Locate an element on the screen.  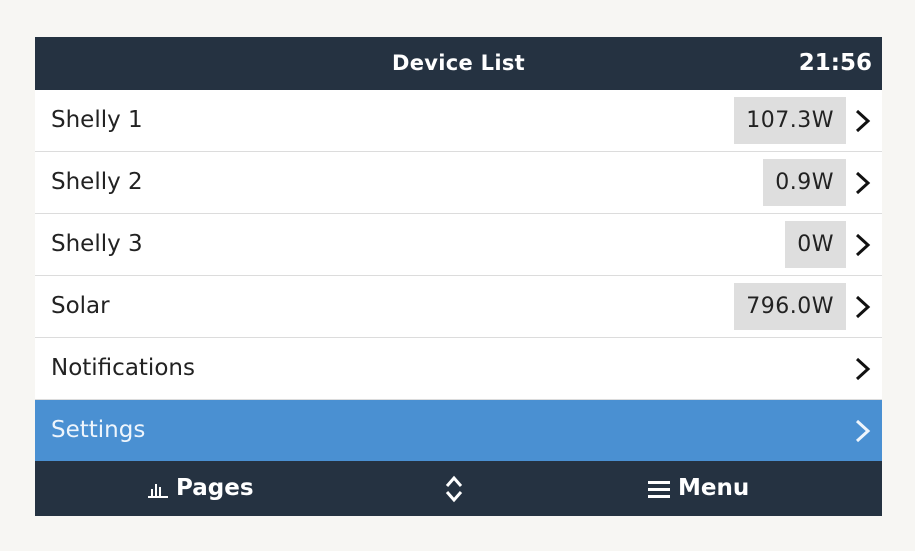
list-item-label: Notifications is located at coordinates (123, 368).